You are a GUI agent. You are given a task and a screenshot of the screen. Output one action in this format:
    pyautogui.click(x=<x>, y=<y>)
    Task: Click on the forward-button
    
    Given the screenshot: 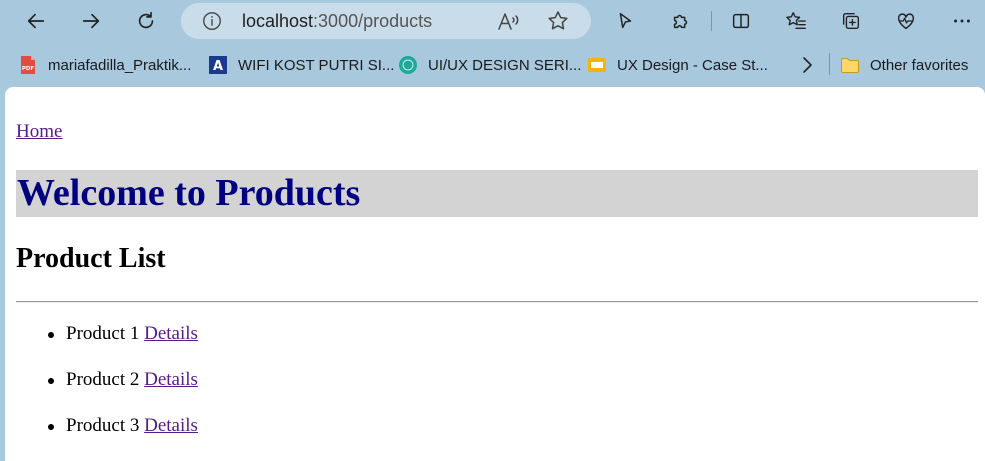 What is the action you would take?
    pyautogui.click(x=91, y=21)
    